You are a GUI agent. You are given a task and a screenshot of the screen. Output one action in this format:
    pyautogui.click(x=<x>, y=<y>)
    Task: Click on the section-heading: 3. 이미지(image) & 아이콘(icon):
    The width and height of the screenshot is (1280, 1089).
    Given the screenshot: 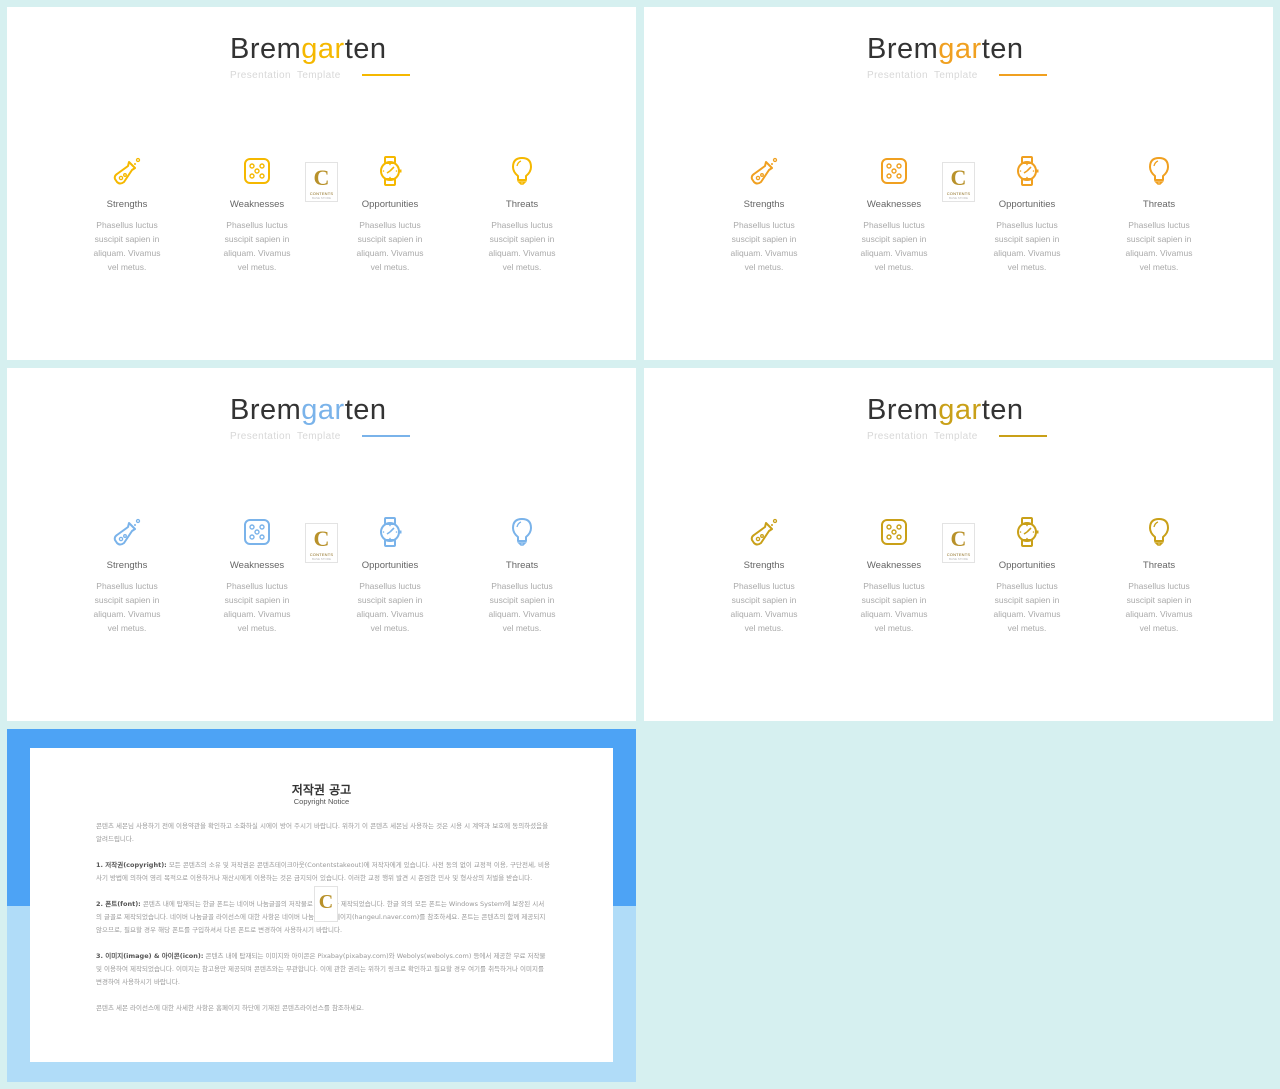 What is the action you would take?
    pyautogui.click(x=150, y=956)
    